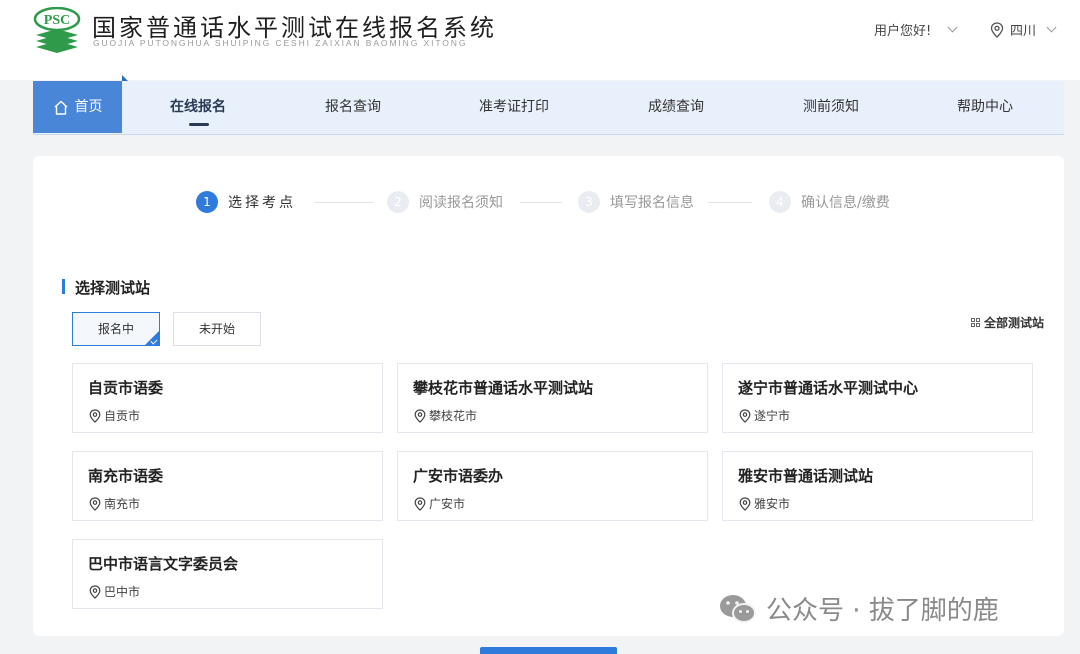 The height and width of the screenshot is (654, 1080). Describe the element at coordinates (877, 486) in the screenshot. I see `station-card: 雅安市普通话测试站 雅安市` at that location.